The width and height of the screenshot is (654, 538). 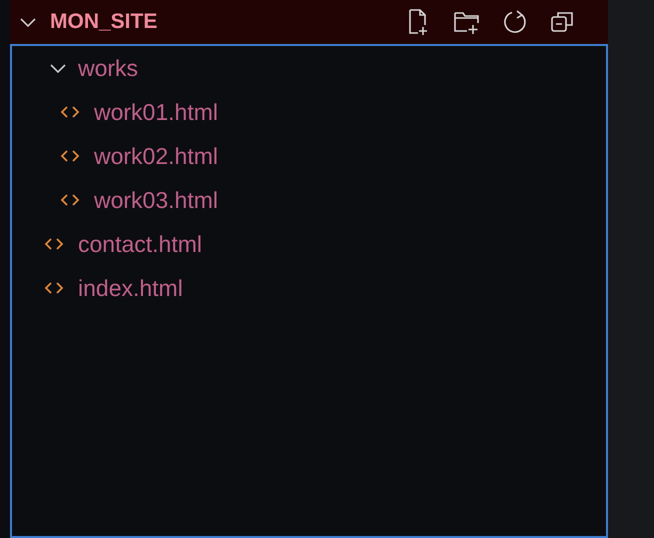 What do you see at coordinates (309, 68) in the screenshot?
I see `folder-row: works` at bounding box center [309, 68].